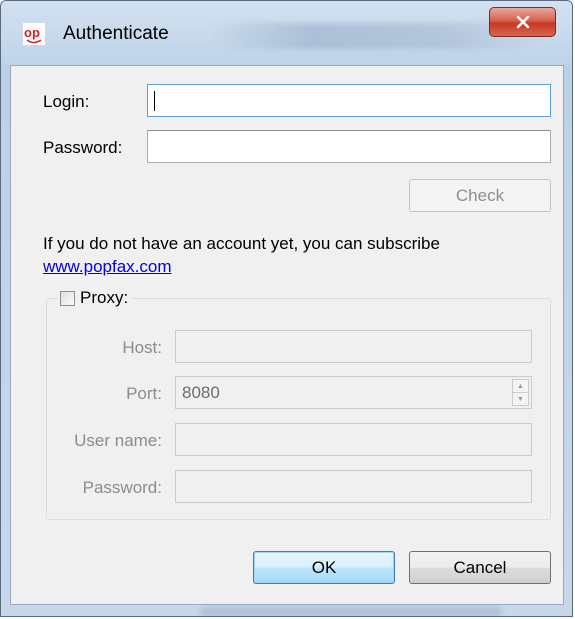 The width and height of the screenshot is (575, 619). I want to click on ok-button: OK, so click(324, 567).